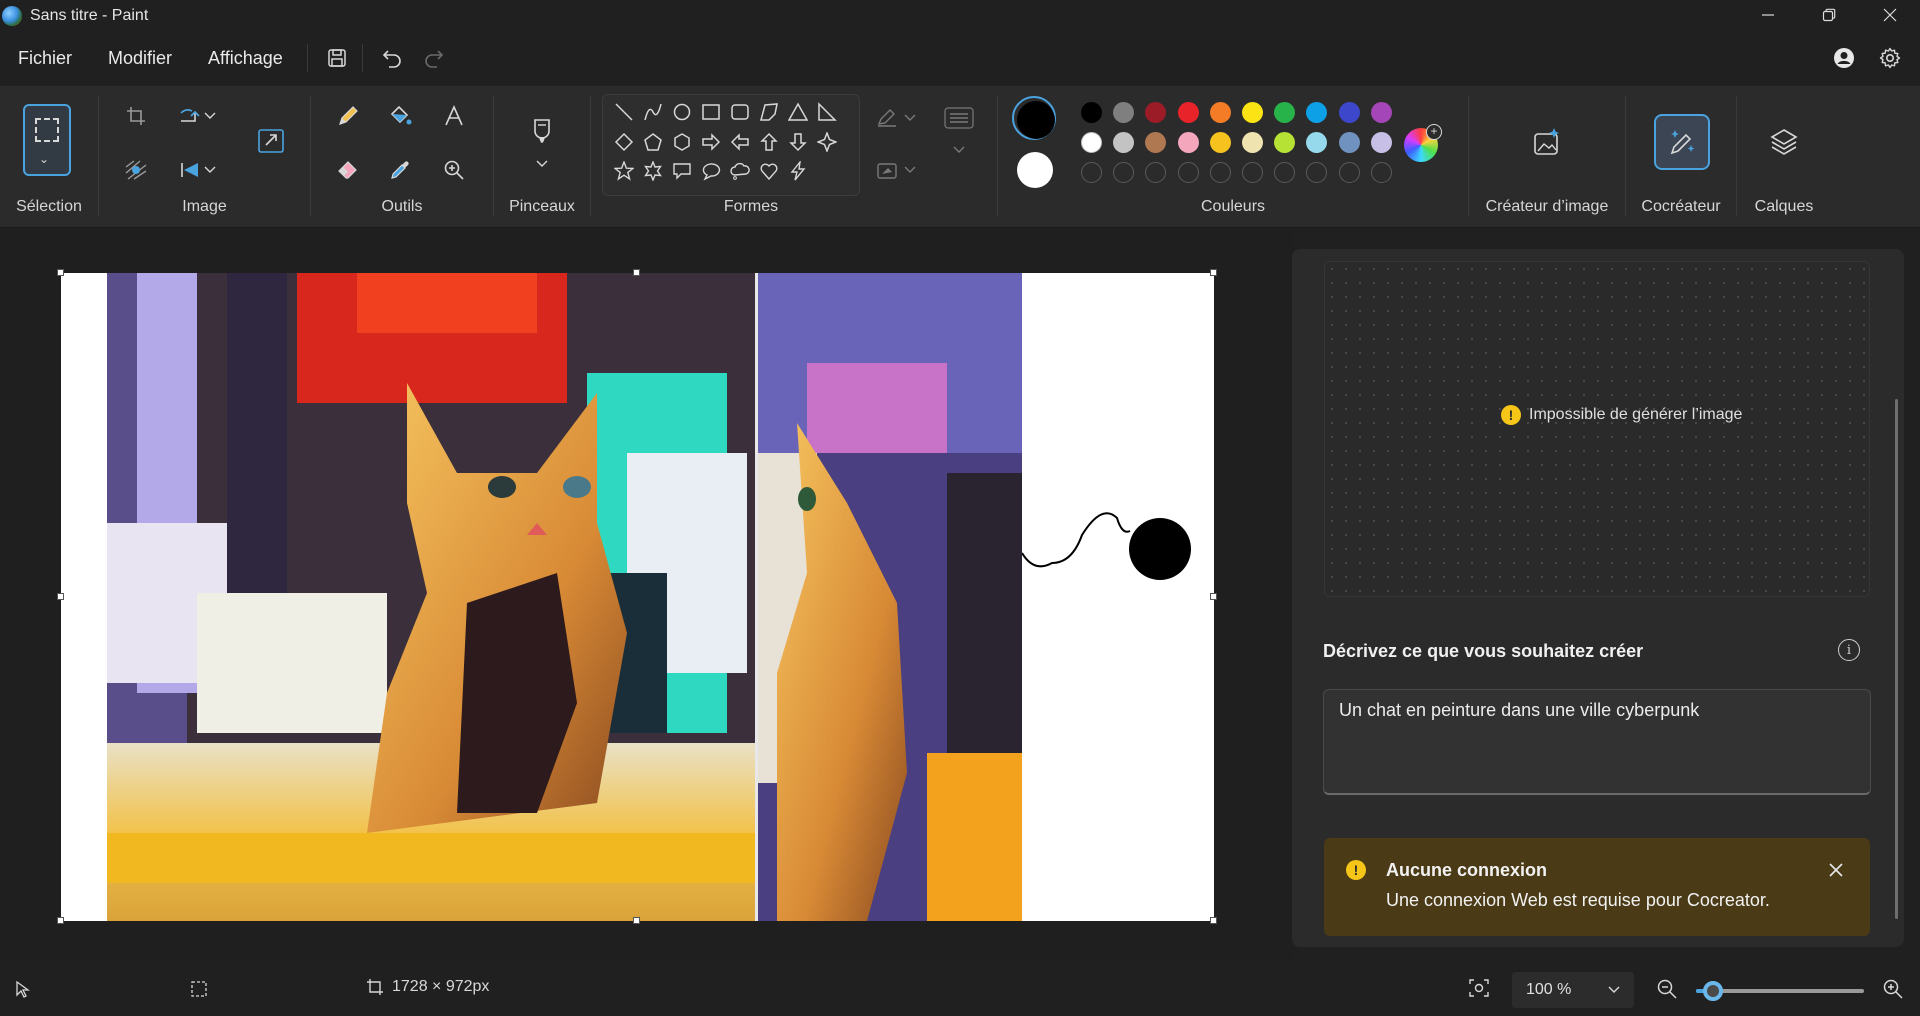 The width and height of the screenshot is (1920, 1016). What do you see at coordinates (1767, 15) in the screenshot?
I see `minimize-button` at bounding box center [1767, 15].